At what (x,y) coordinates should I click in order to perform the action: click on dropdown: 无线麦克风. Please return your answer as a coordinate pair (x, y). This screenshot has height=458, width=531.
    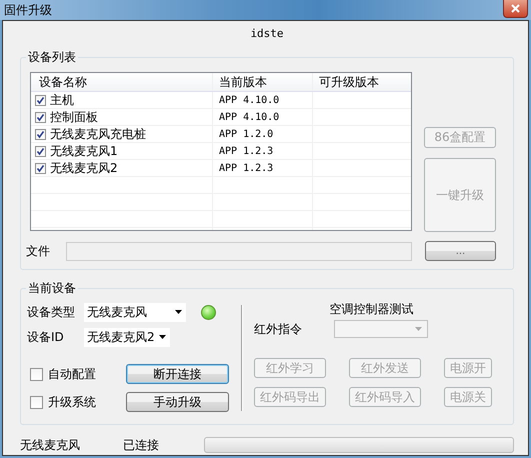
    Looking at the image, I should click on (135, 312).